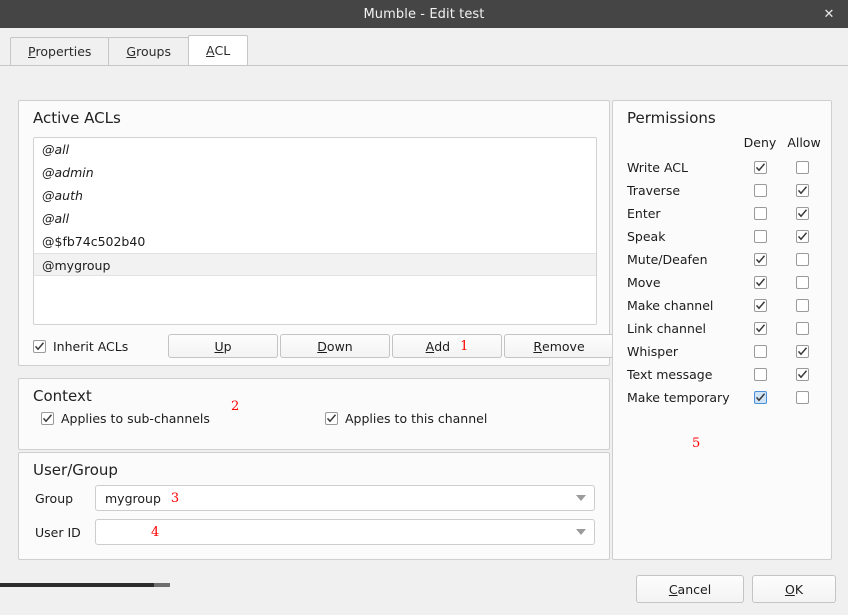 This screenshot has width=848, height=615. I want to click on permission-name: Link channel, so click(667, 328).